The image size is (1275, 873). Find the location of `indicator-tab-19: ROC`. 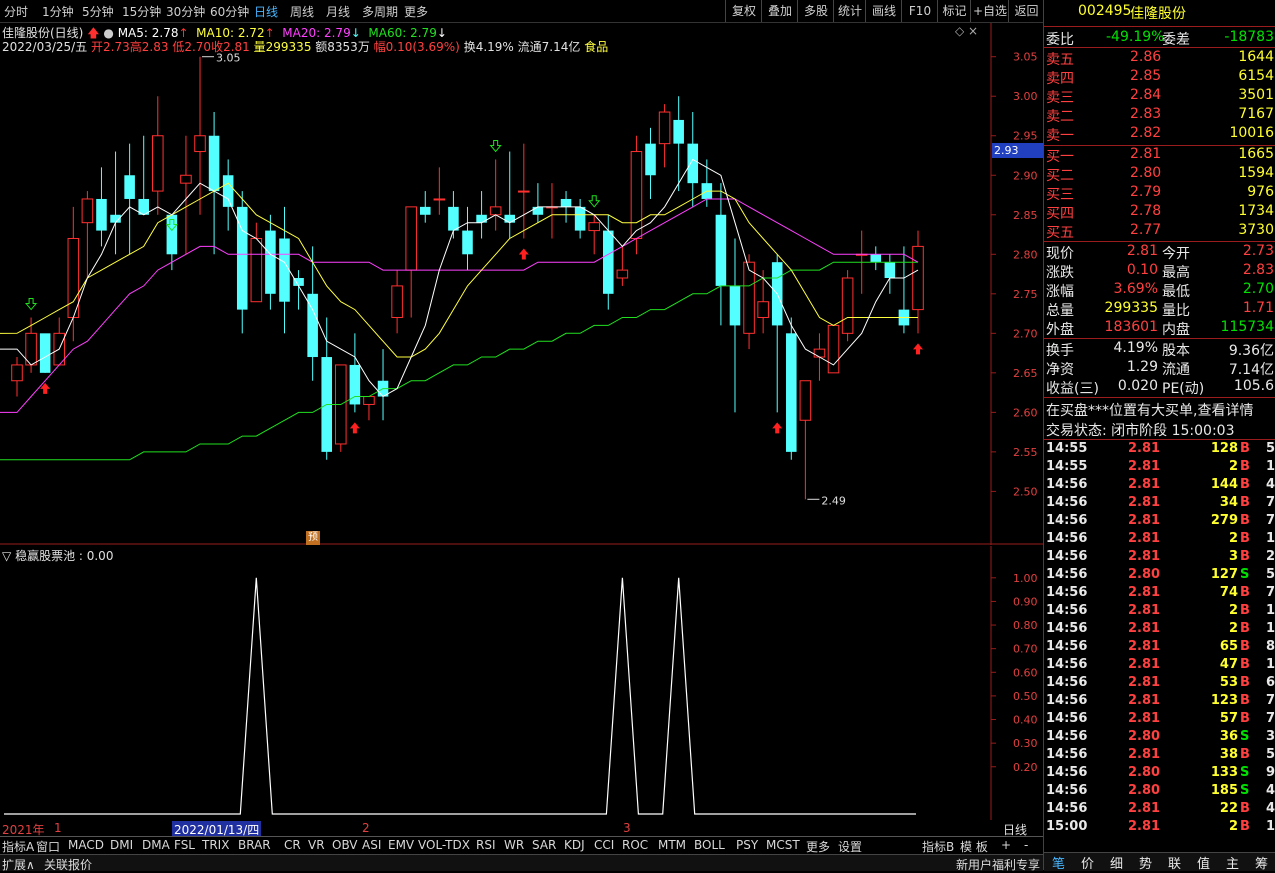

indicator-tab-19: ROC is located at coordinates (635, 845).